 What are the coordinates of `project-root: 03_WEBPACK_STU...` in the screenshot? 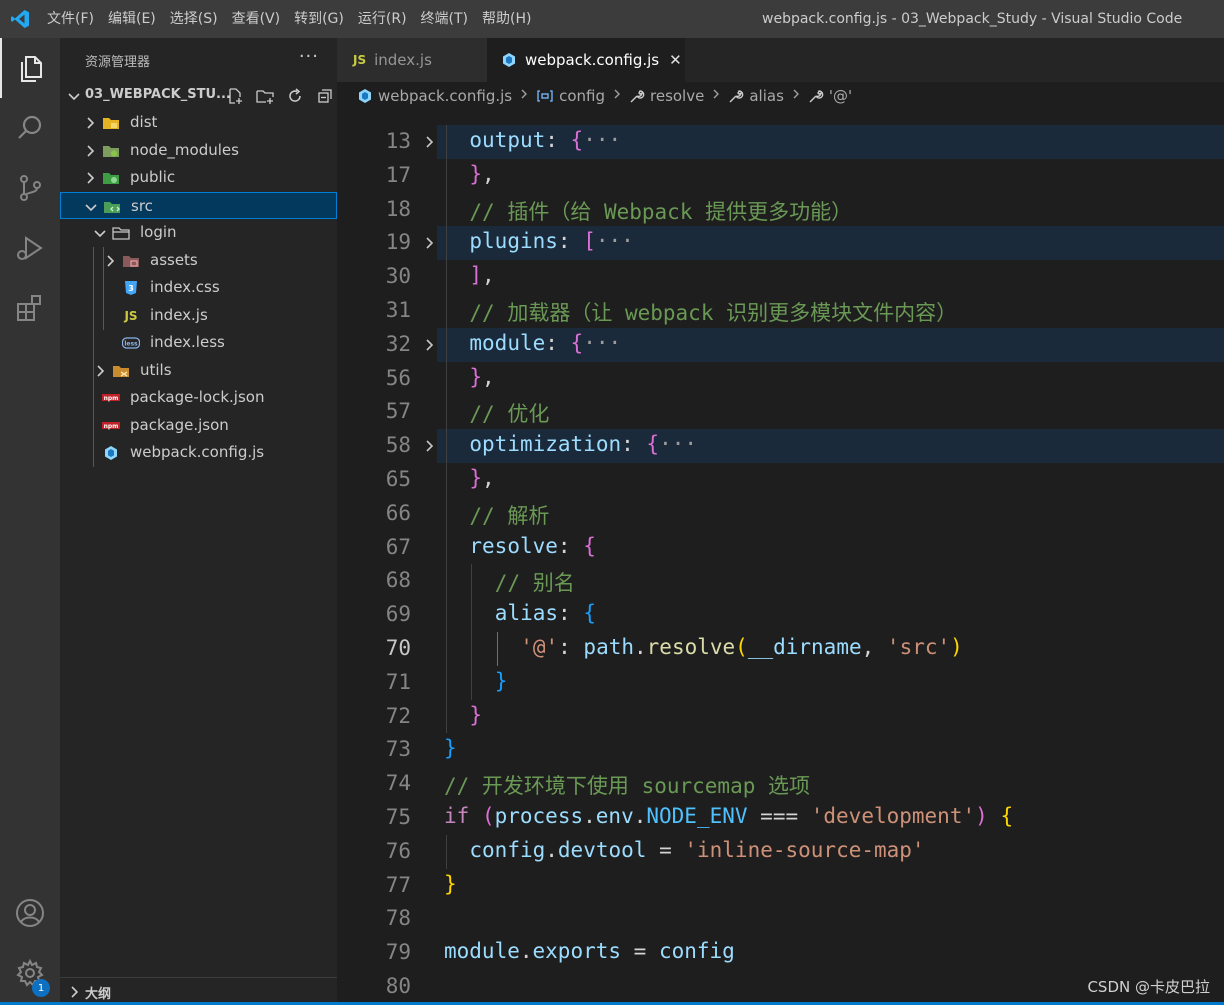 It's located at (198, 96).